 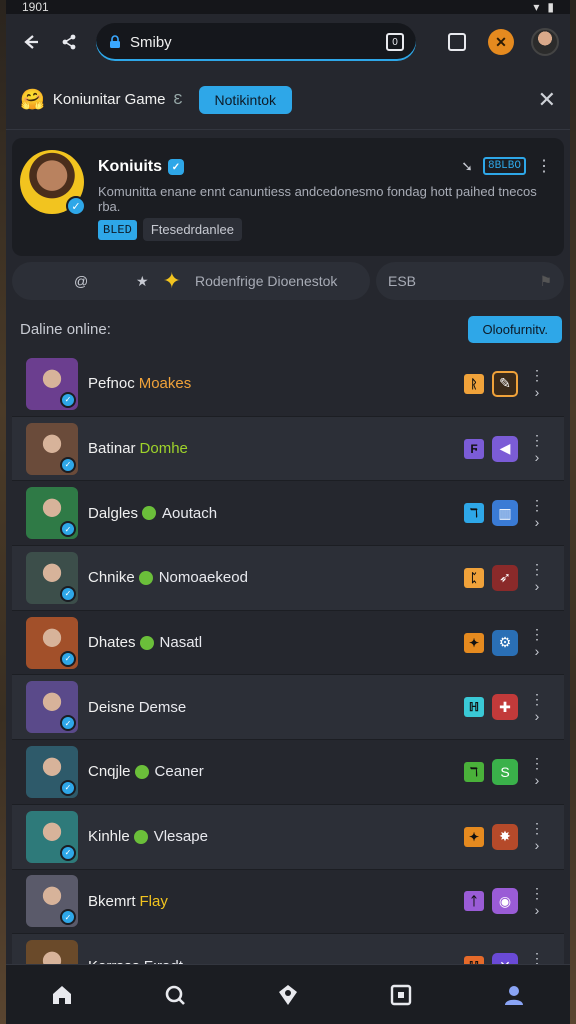 What do you see at coordinates (288, 643) in the screenshot?
I see `member-row: ✓ Dhates Nasatl ✦ ⚙ ⋮ ›` at bounding box center [288, 643].